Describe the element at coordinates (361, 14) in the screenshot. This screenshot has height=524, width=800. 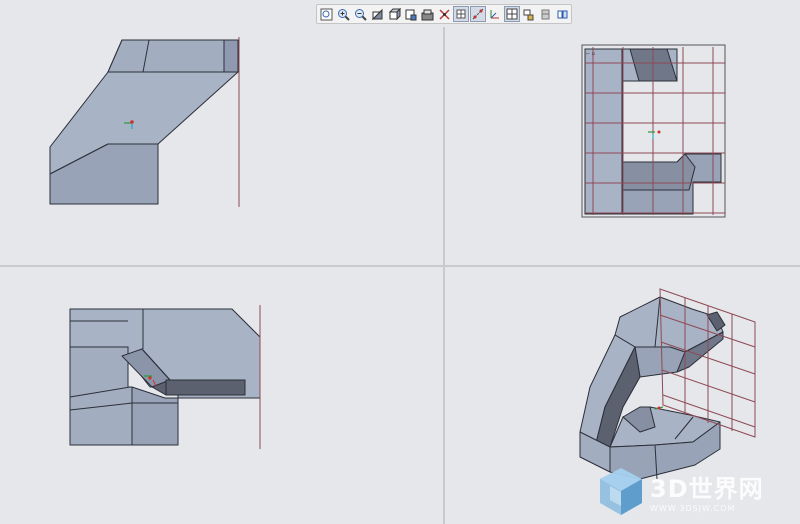
I see `zoom-out-icon` at that location.